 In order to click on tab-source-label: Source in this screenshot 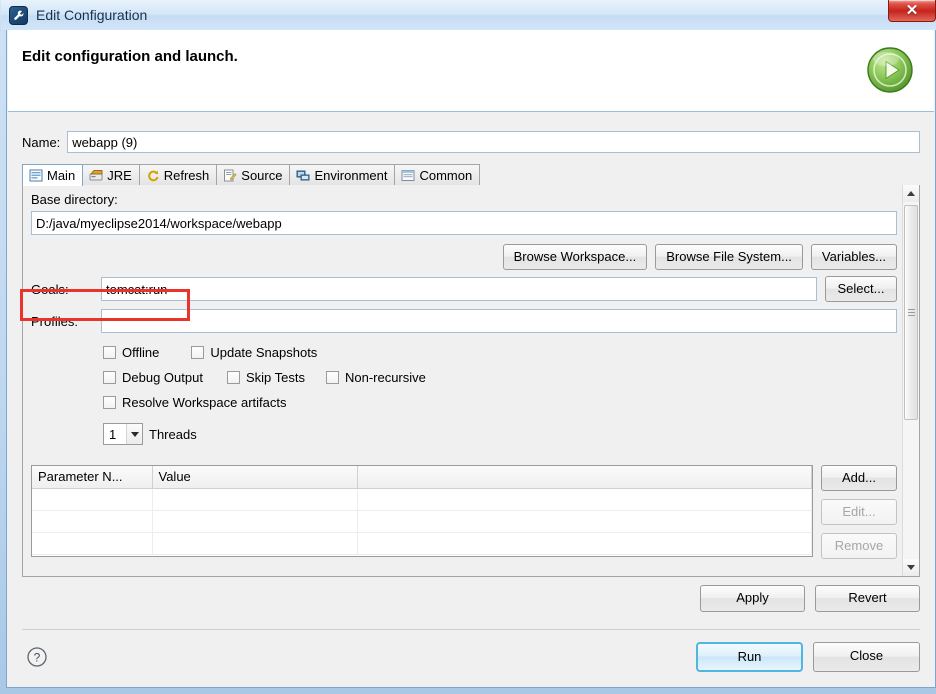, I will do `click(262, 175)`.